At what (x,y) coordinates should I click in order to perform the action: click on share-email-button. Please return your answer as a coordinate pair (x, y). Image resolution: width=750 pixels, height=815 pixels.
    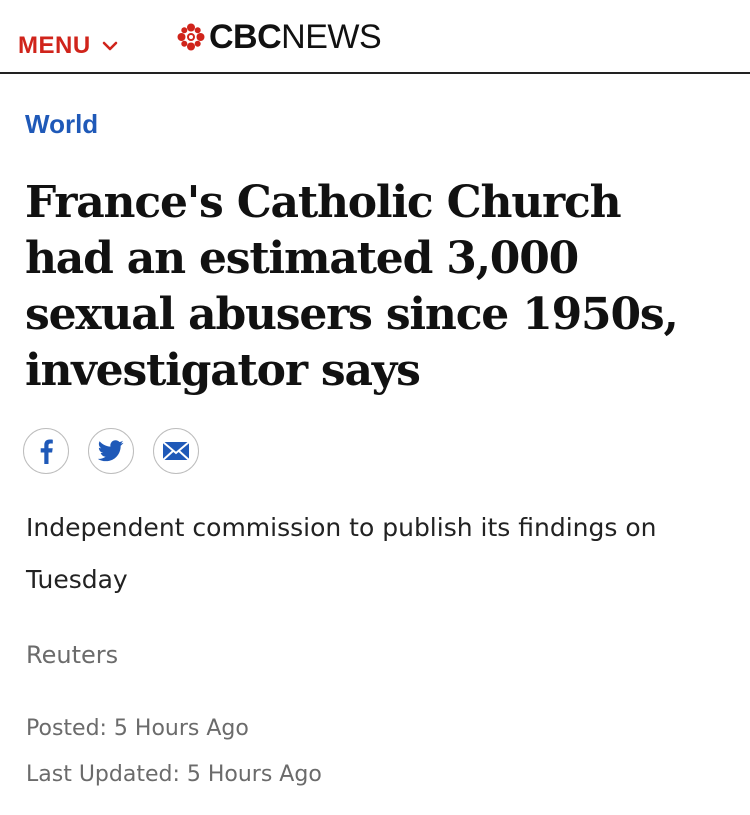
    Looking at the image, I should click on (176, 451).